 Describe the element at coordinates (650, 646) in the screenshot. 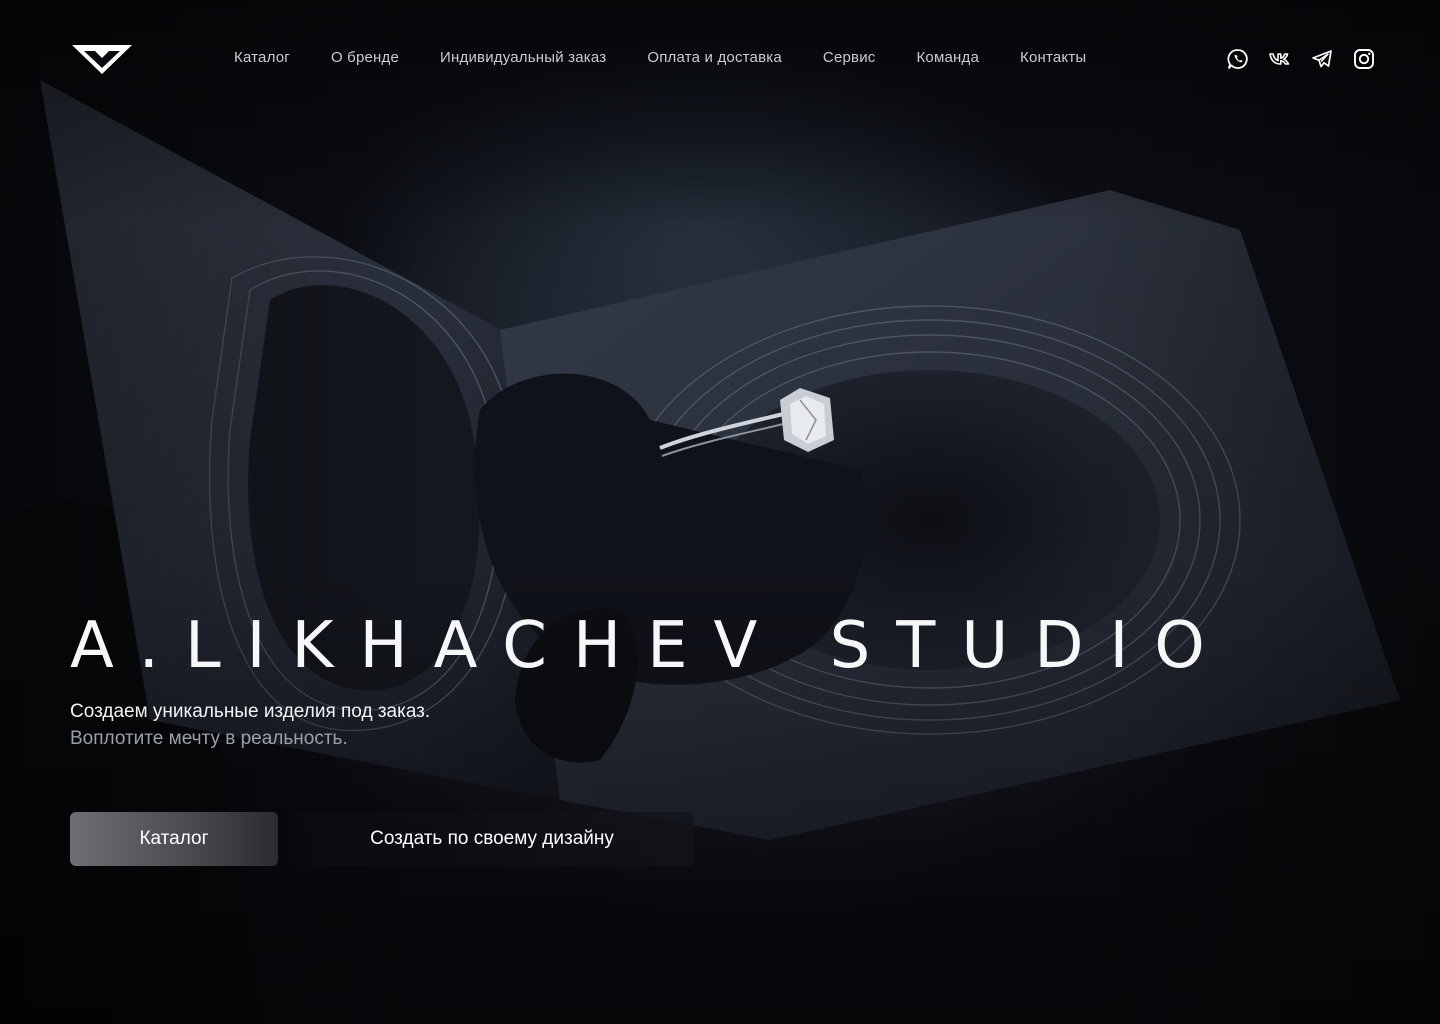

I see `hero-title: A.LIKHACHEV STUDIO` at that location.